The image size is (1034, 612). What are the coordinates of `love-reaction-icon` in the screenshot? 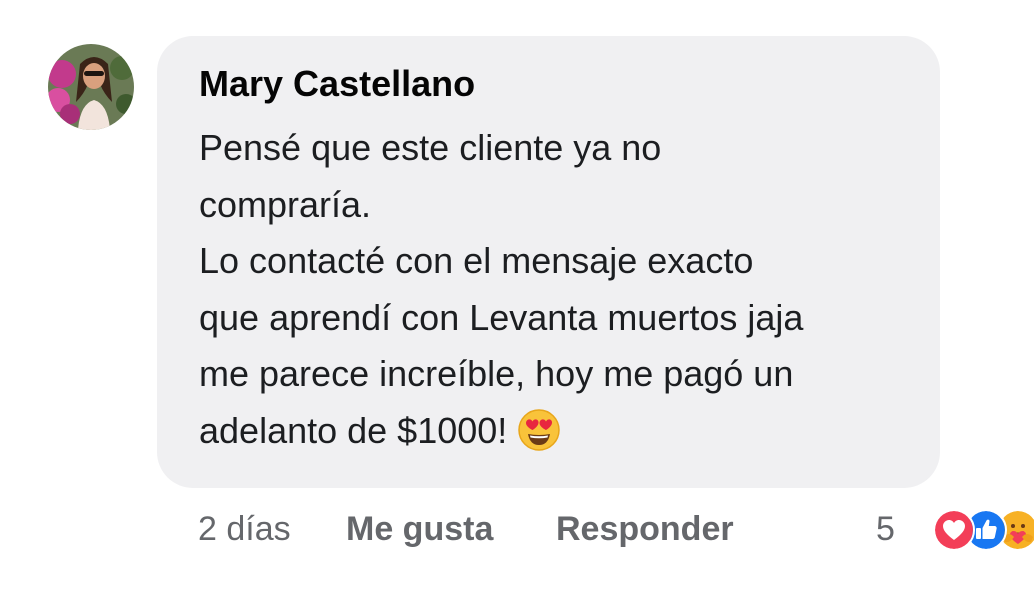 It's located at (953, 530).